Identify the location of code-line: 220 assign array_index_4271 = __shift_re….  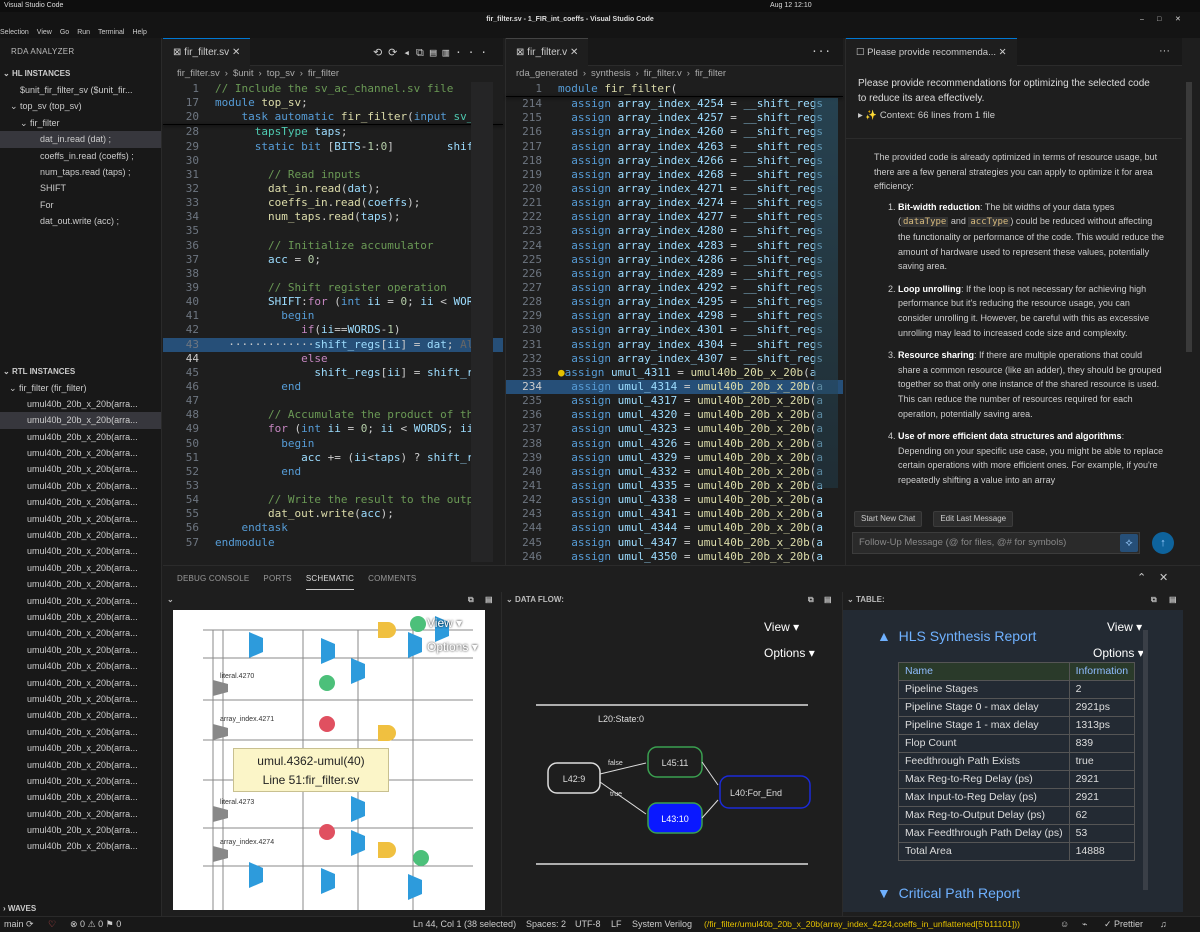
(674, 189).